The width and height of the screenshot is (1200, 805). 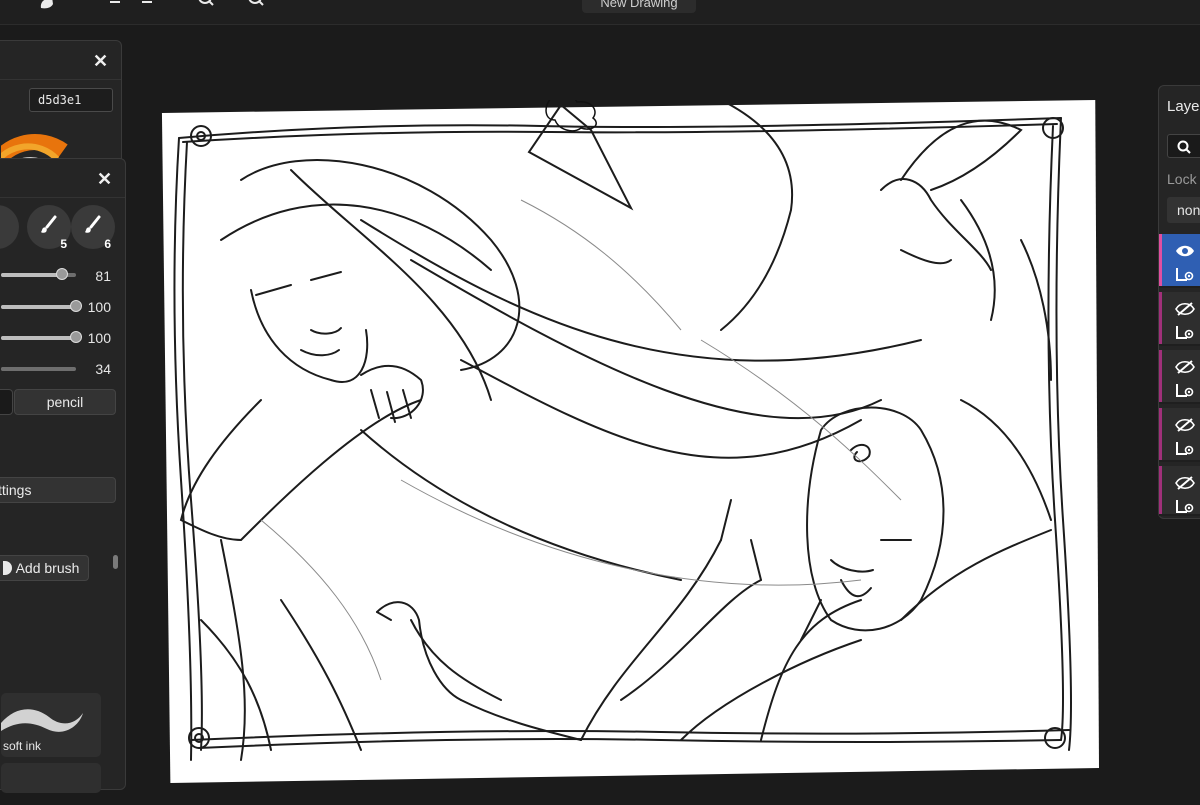 What do you see at coordinates (117, 6) in the screenshot?
I see `undo-icon` at bounding box center [117, 6].